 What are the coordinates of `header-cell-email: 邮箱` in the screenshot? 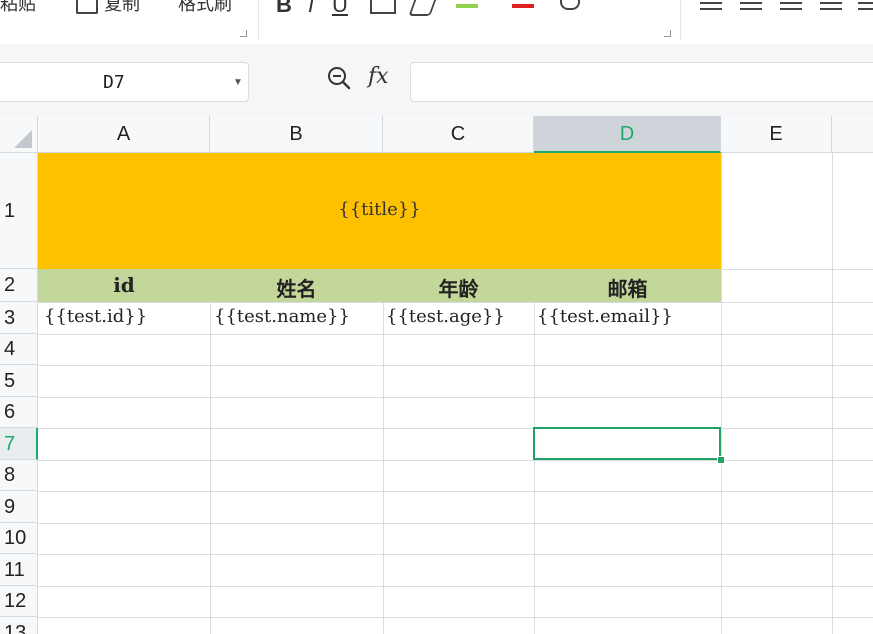 It's located at (627, 287).